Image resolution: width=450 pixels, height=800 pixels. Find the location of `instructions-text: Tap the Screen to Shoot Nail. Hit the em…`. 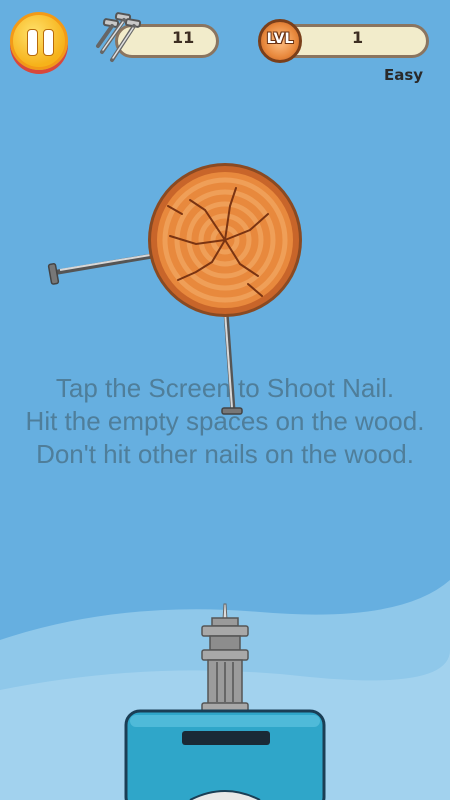

instructions-text: Tap the Screen to Shoot Nail. Hit the em… is located at coordinates (225, 421).